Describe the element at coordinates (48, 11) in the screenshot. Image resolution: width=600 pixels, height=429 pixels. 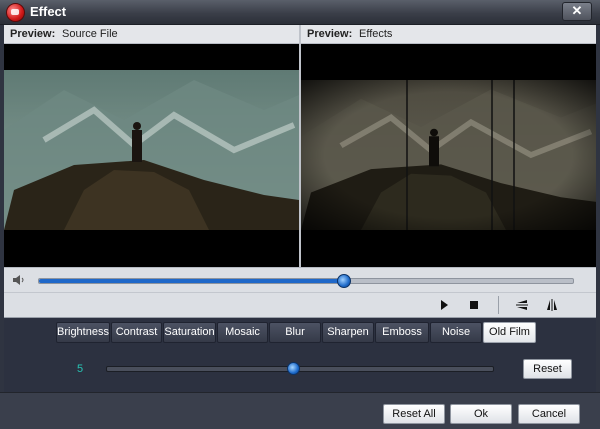
I see `window-title: Effect` at that location.